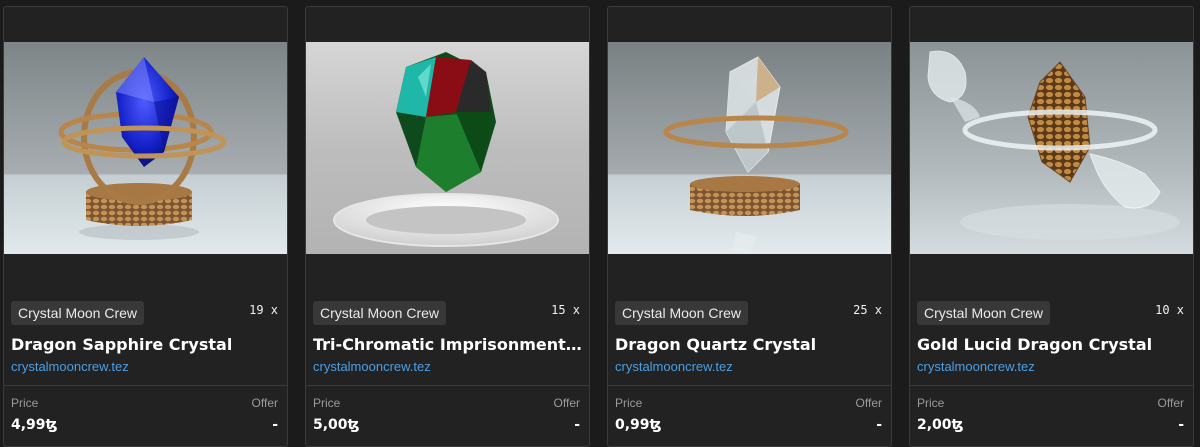  Describe the element at coordinates (867, 310) in the screenshot. I see `edition-count: 25 x` at that location.